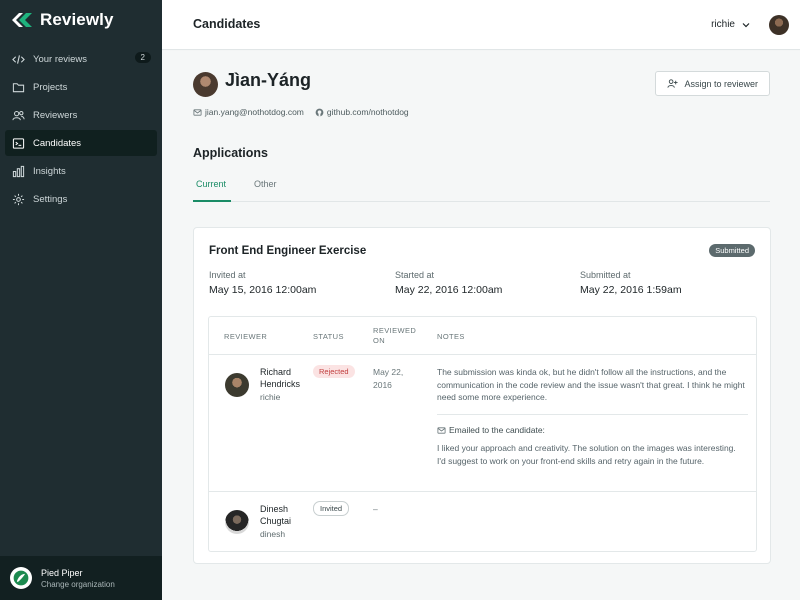 This screenshot has width=800, height=600. What do you see at coordinates (77, 19) in the screenshot?
I see `brand-name: Reviewly` at bounding box center [77, 19].